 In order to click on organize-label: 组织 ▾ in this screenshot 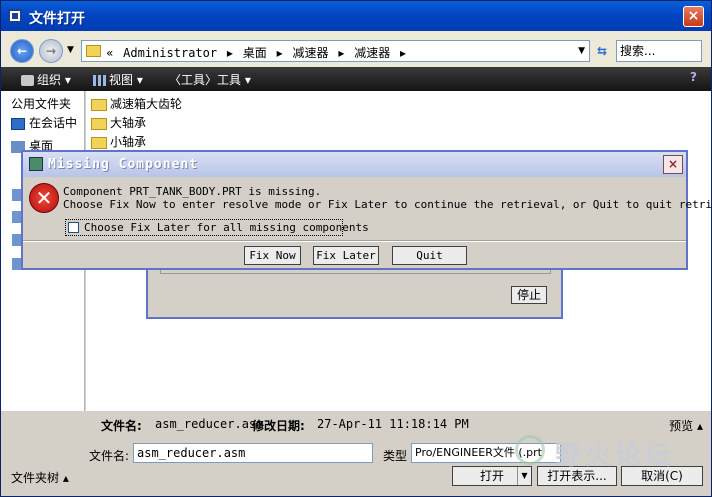, I will do `click(54, 80)`.